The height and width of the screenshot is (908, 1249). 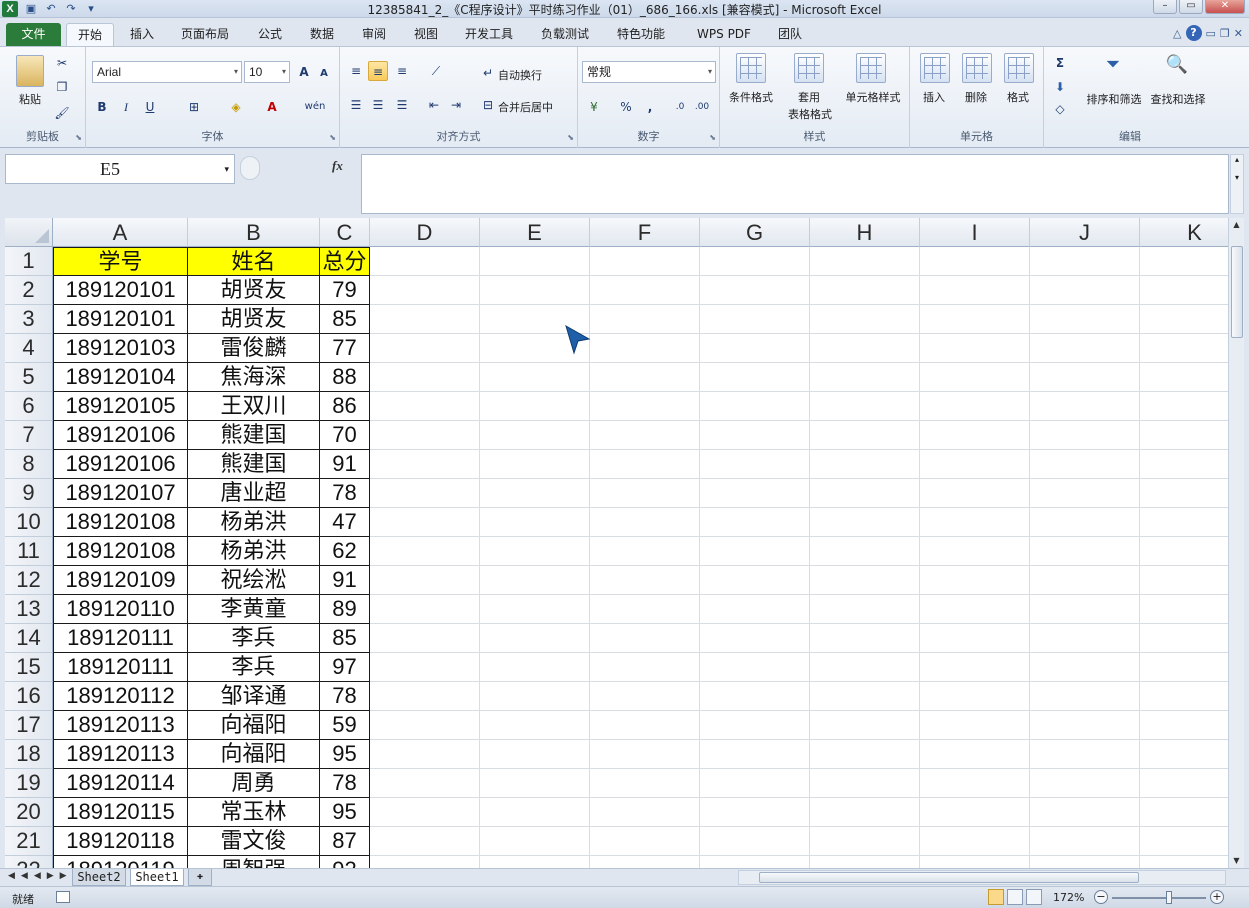 What do you see at coordinates (345, 232) in the screenshot?
I see `column-header-c: C` at bounding box center [345, 232].